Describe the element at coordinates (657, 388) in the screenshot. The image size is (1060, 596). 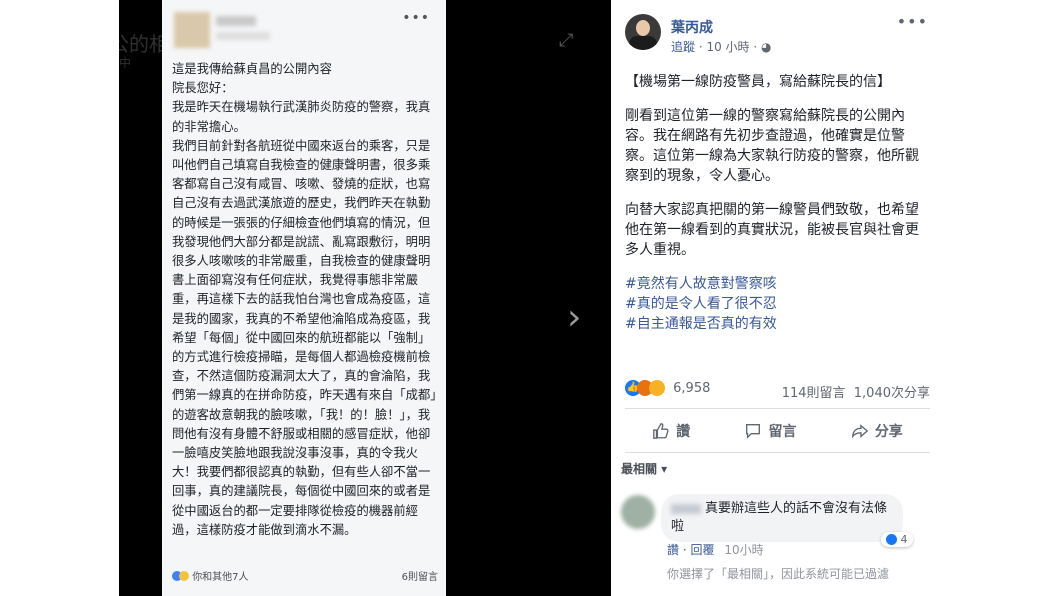
I see `sad-reaction-icon` at that location.